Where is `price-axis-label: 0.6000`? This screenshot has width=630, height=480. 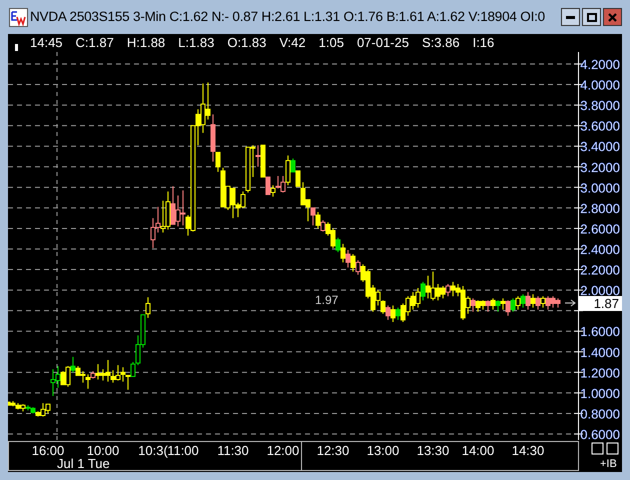 price-axis-label: 0.6000 is located at coordinates (600, 434).